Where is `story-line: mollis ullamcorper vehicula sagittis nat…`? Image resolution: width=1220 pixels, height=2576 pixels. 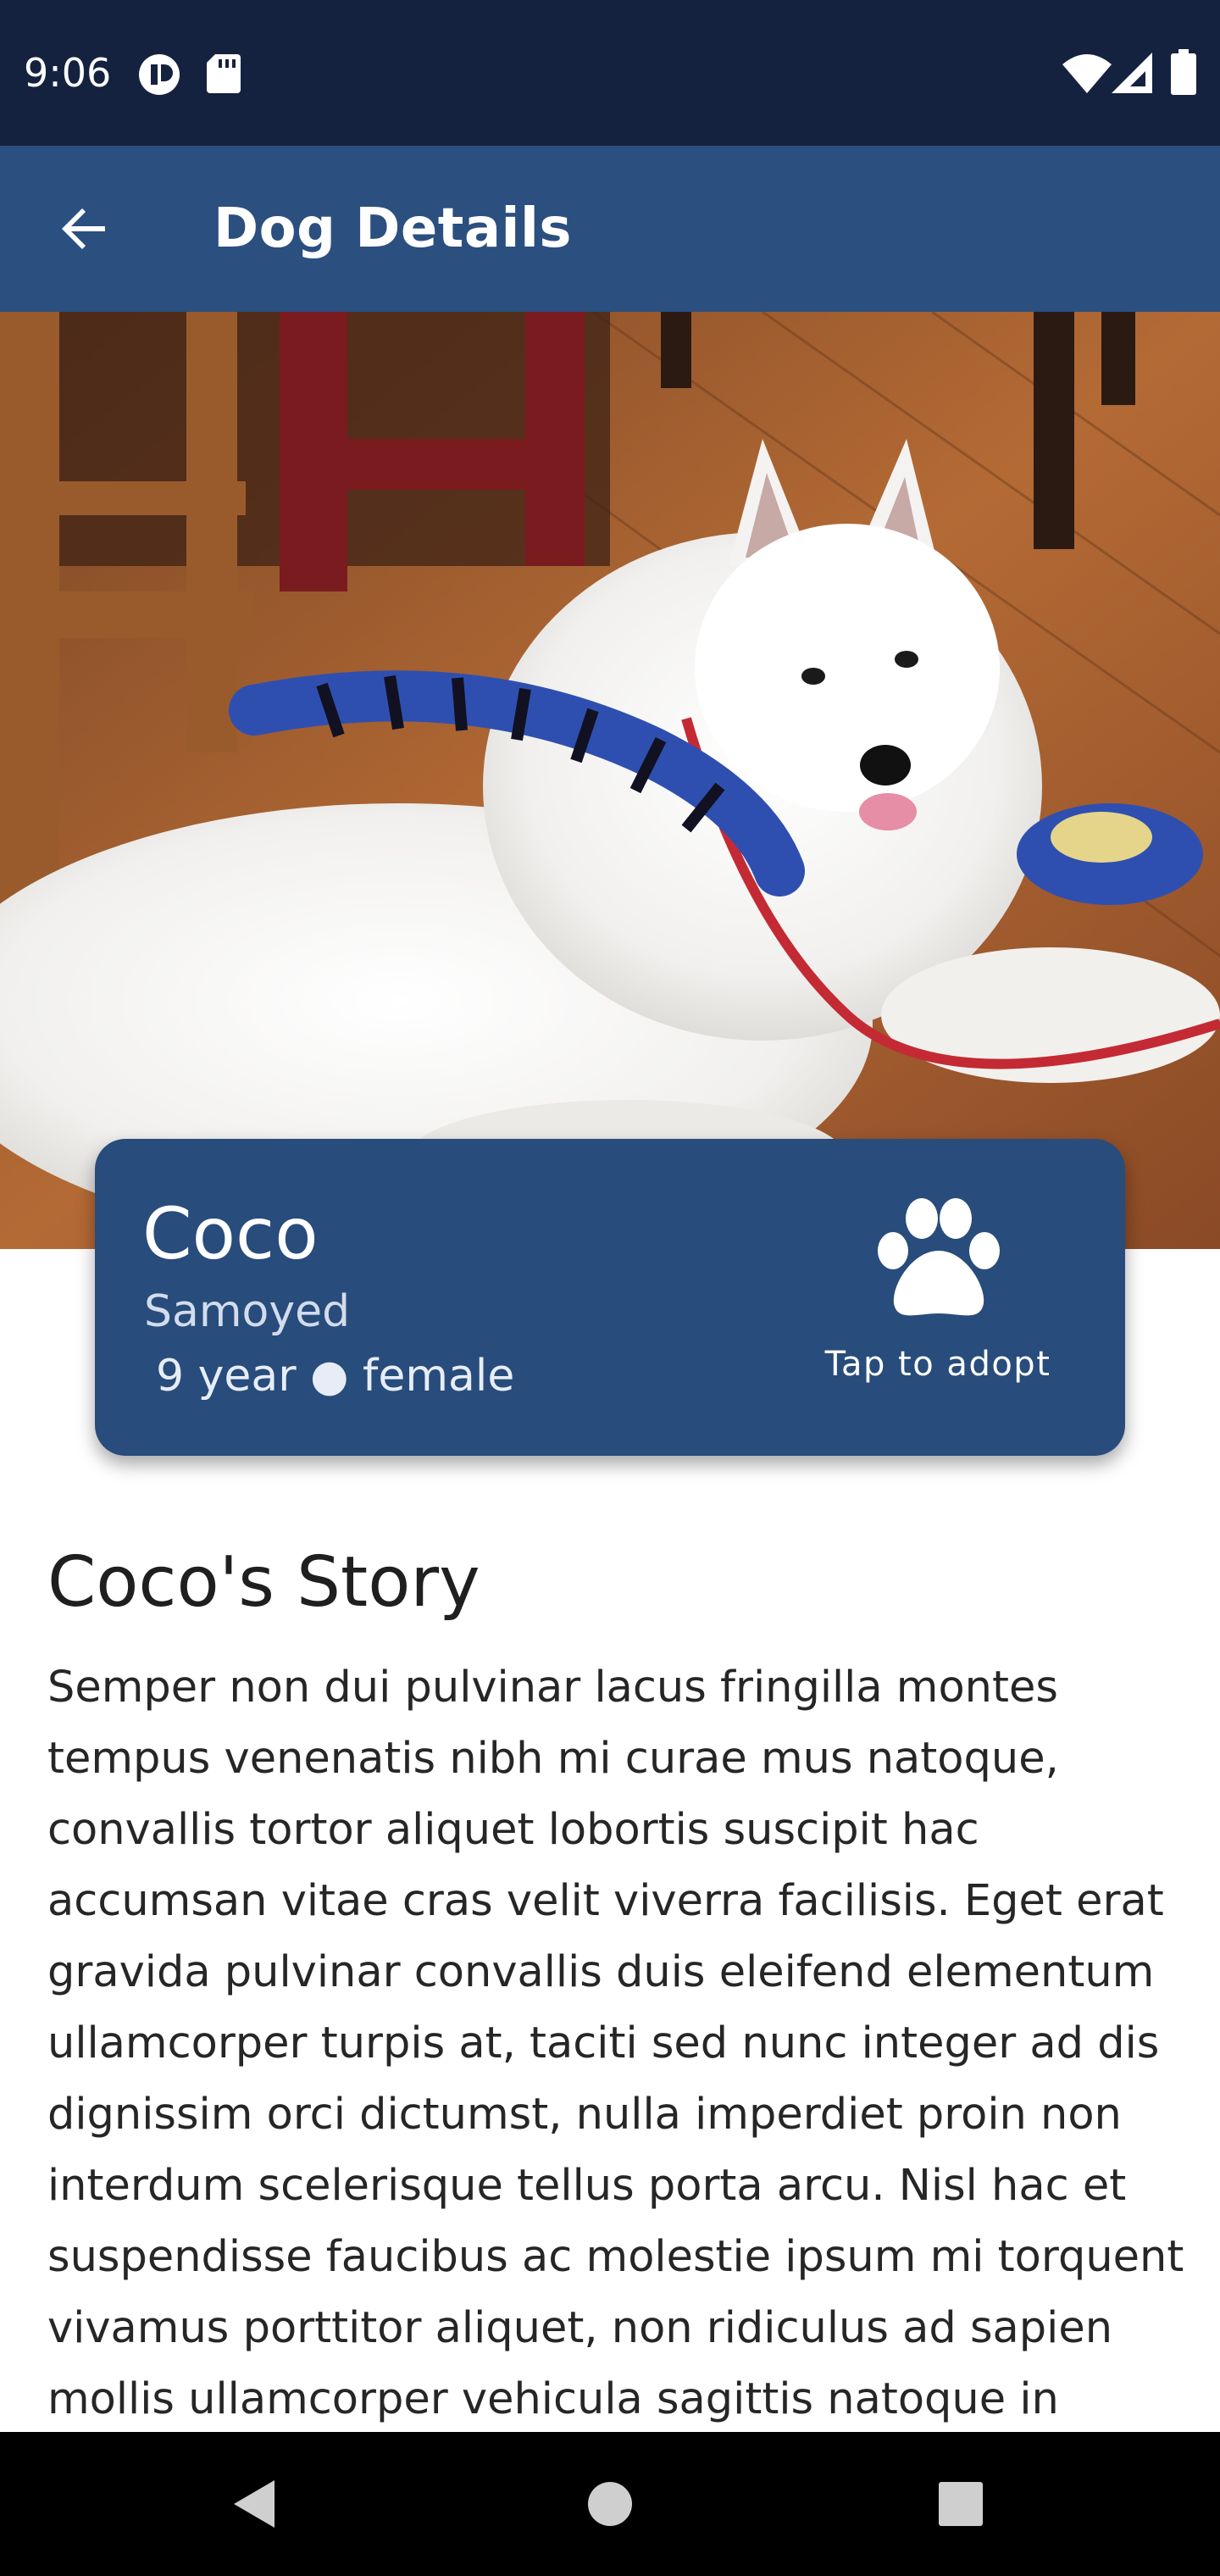 story-line: mollis ullamcorper vehicula sagittis nat… is located at coordinates (553, 2399).